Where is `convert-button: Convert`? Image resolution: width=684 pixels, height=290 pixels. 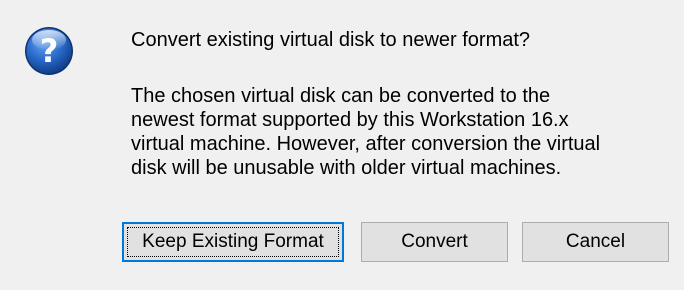 convert-button: Convert is located at coordinates (434, 242).